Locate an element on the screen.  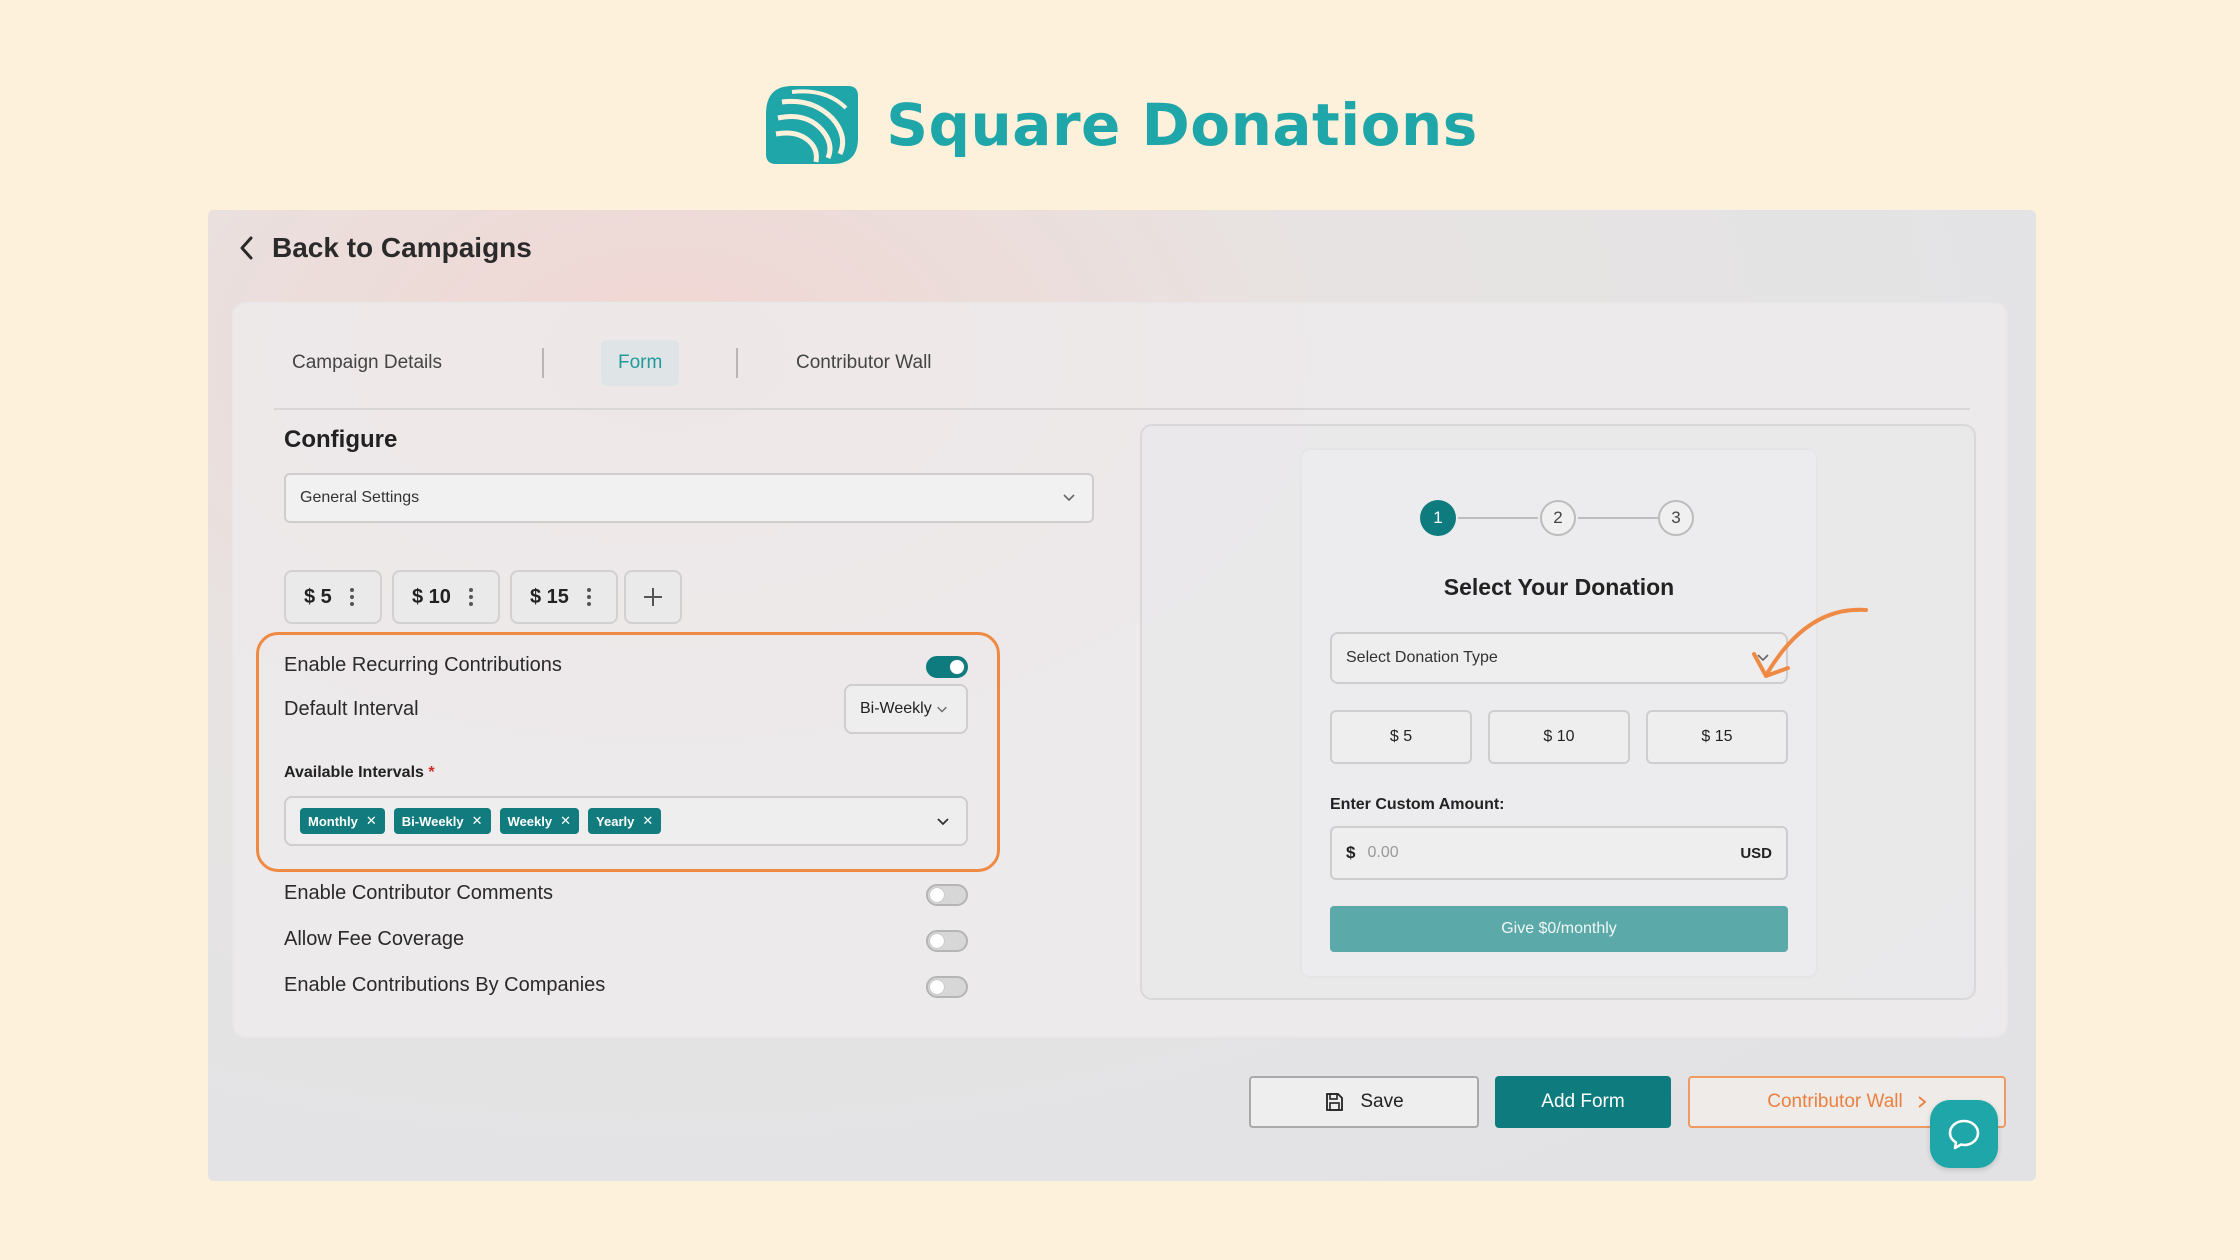
interval-tag: Yearly ✕ is located at coordinates (625, 821).